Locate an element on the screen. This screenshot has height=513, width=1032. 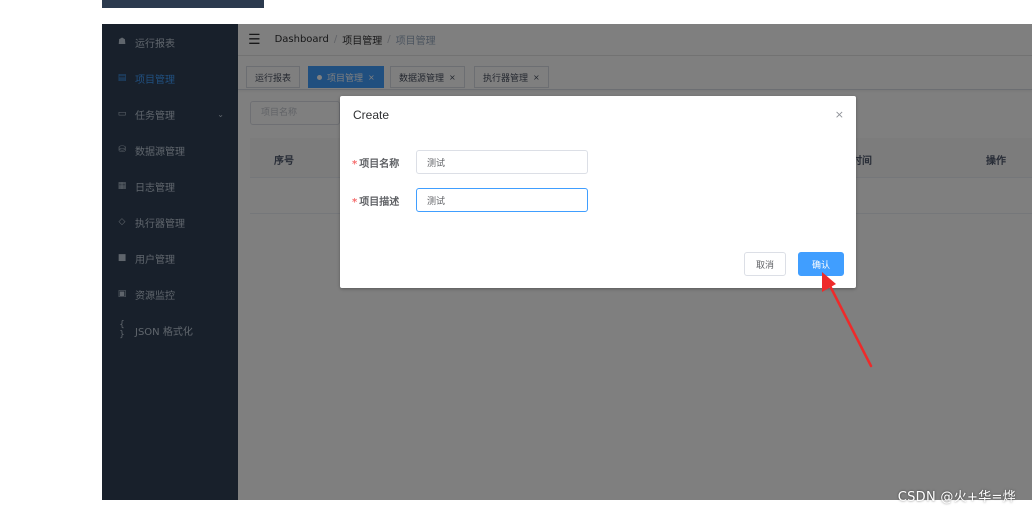
dialog-title: Create is located at coordinates (371, 115).